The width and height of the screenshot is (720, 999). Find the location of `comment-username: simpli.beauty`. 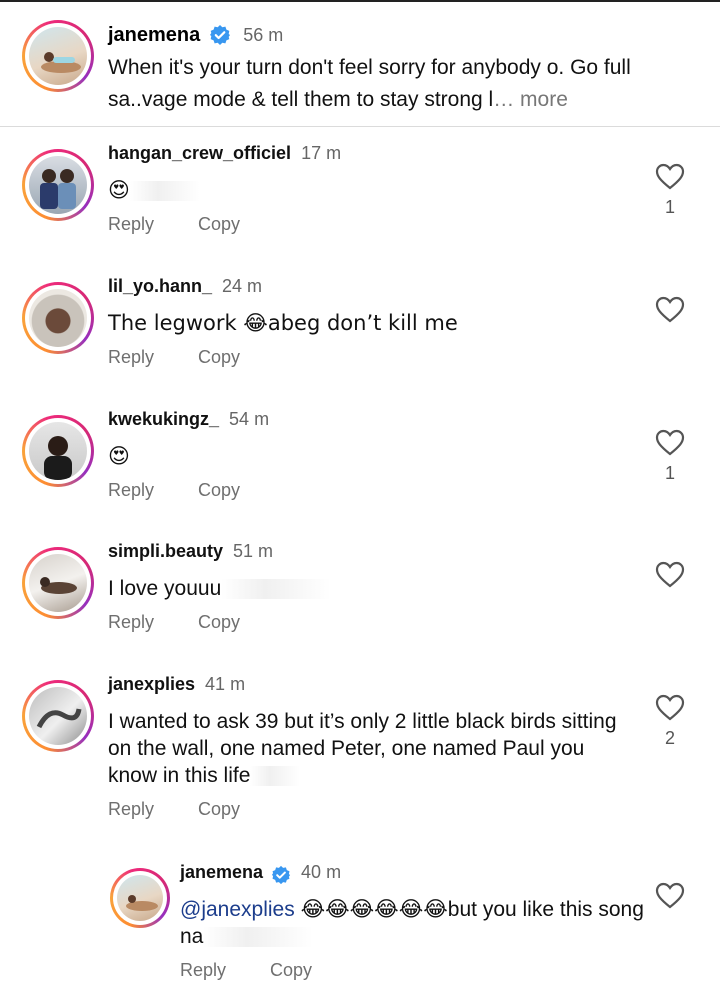

comment-username: simpli.beauty is located at coordinates (165, 551).